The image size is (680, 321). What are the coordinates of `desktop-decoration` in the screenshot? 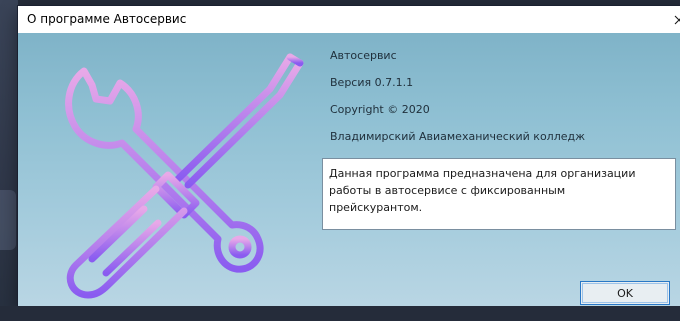 It's located at (8, 220).